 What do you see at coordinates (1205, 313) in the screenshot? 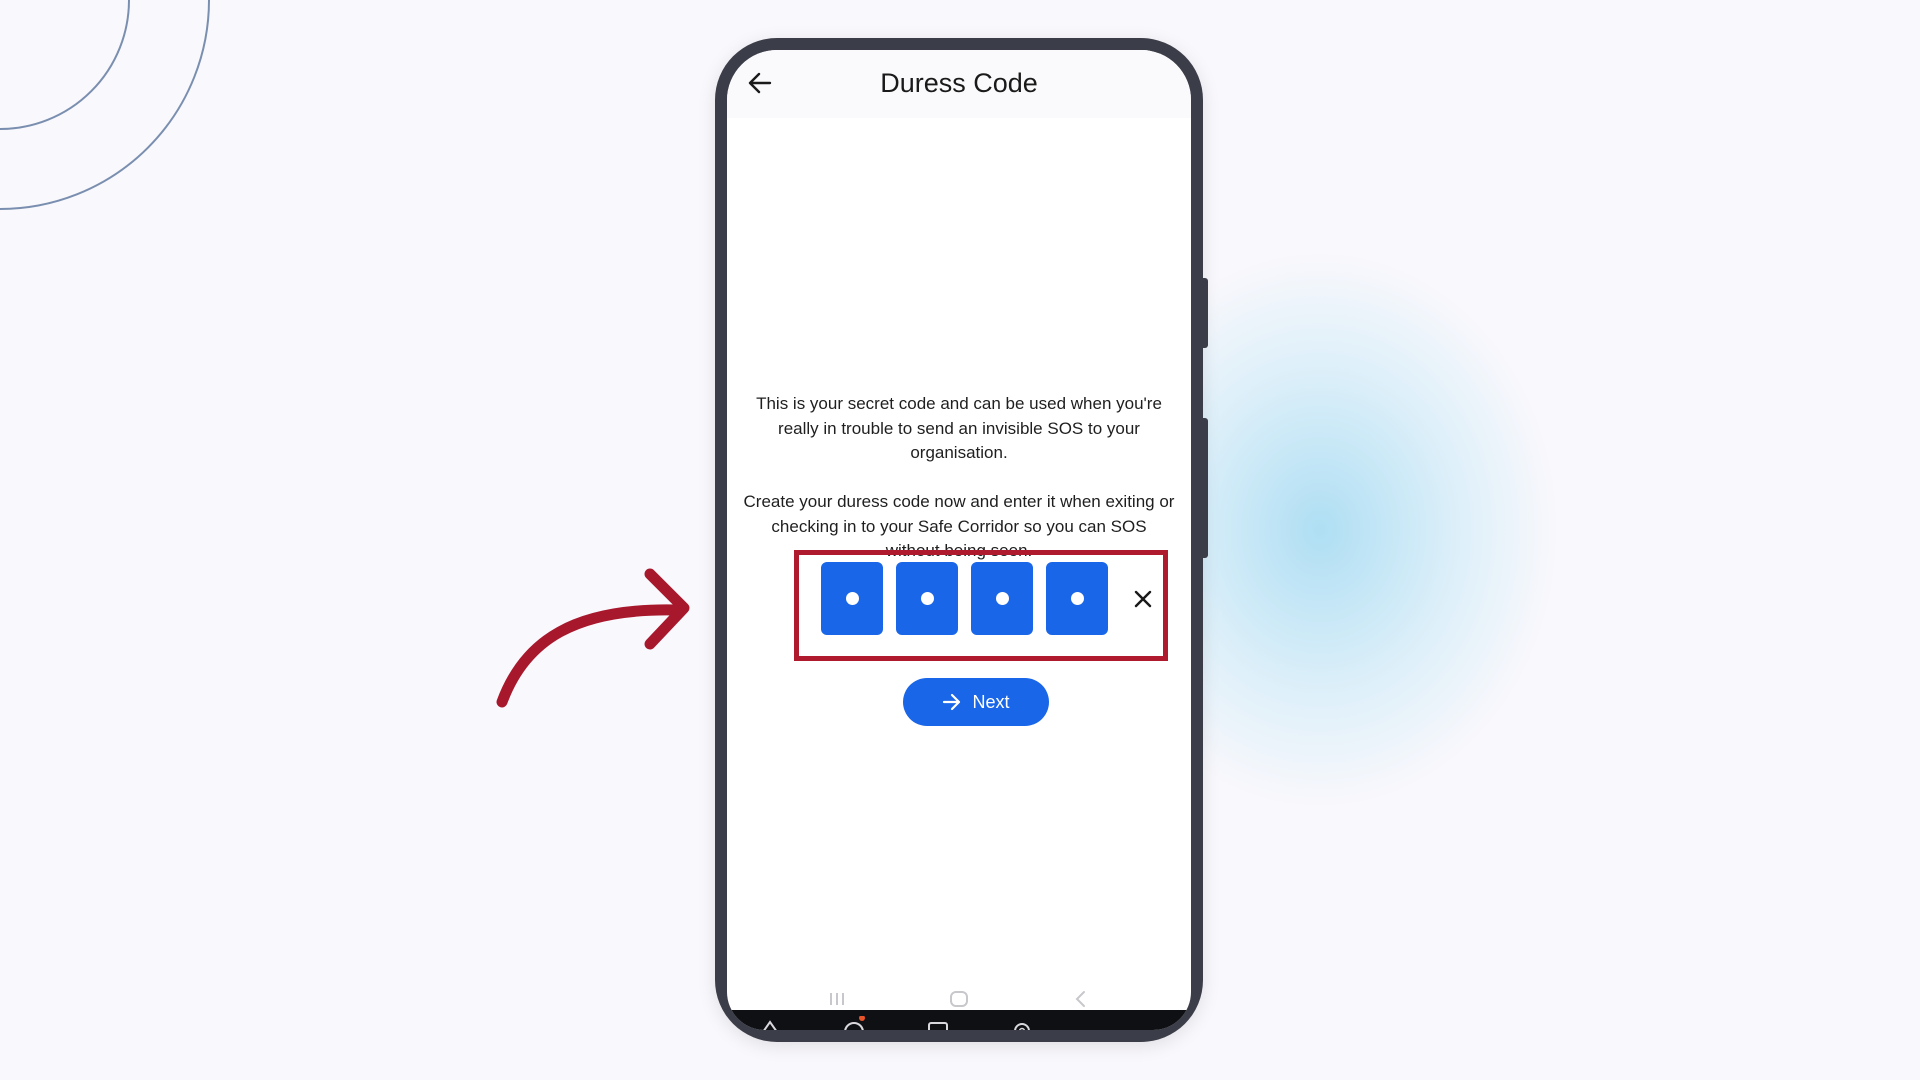
I see `phone-side-button` at bounding box center [1205, 313].